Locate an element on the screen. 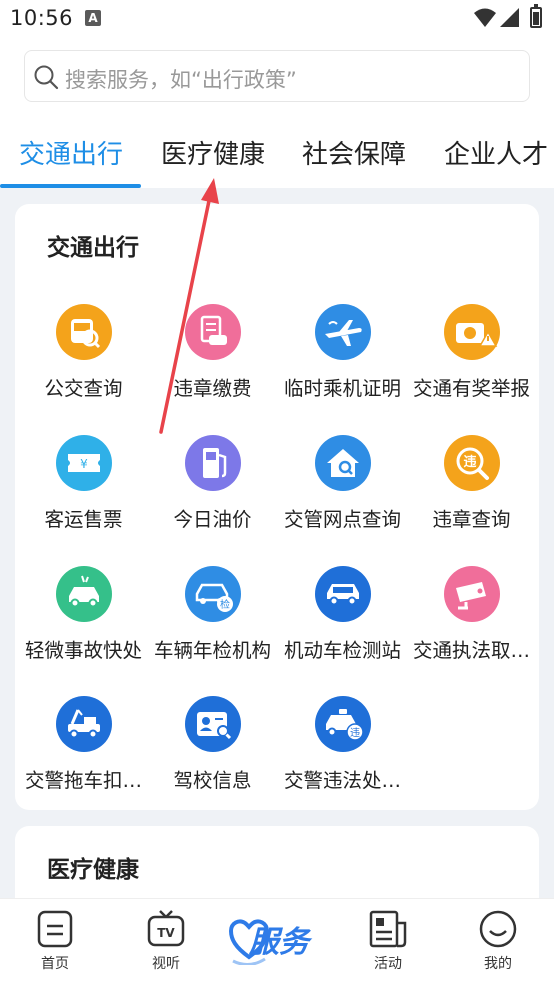  activity-document-icon is located at coordinates (388, 929).